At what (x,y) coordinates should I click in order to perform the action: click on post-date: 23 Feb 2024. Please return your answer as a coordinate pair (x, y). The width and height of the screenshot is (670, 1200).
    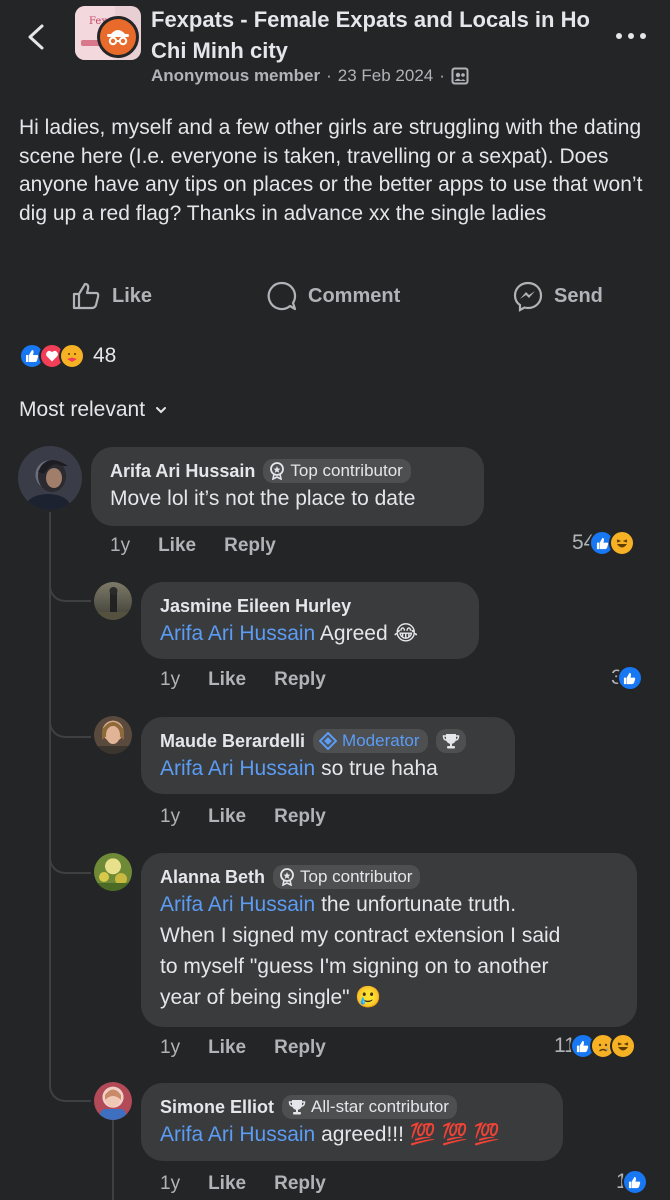
    Looking at the image, I should click on (385, 76).